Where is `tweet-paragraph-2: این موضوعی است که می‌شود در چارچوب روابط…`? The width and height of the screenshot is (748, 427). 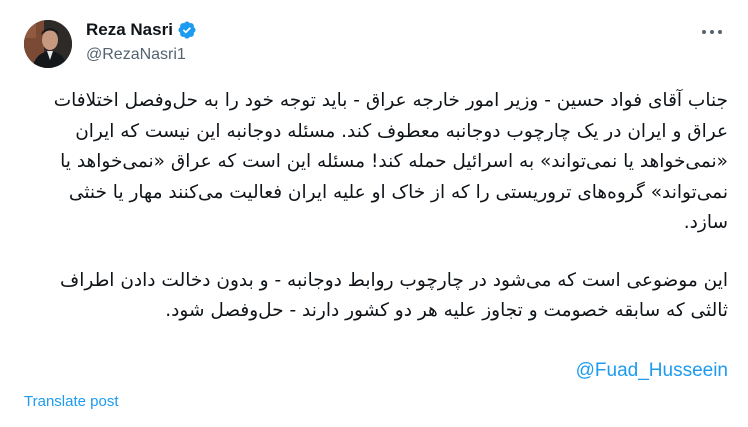 tweet-paragraph-2: این موضوعی است که می‌شود در چارچوب روابط… is located at coordinates (394, 295).